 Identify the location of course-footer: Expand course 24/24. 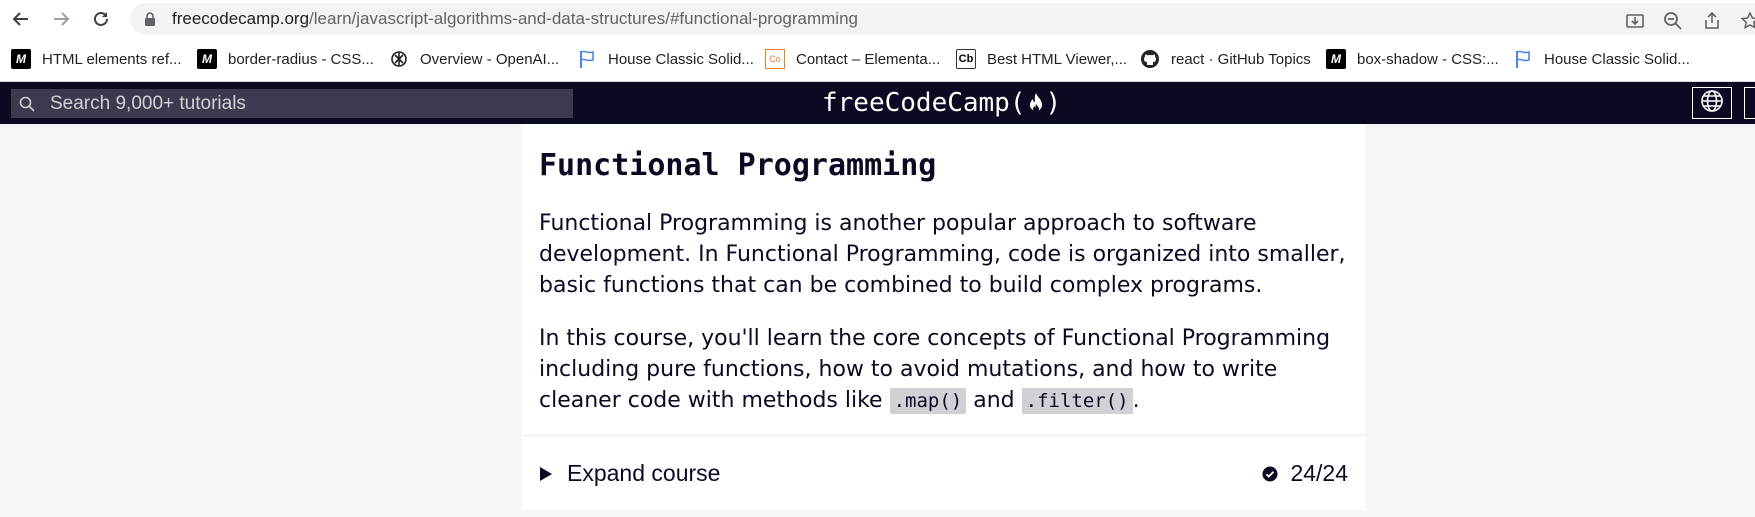
(943, 473).